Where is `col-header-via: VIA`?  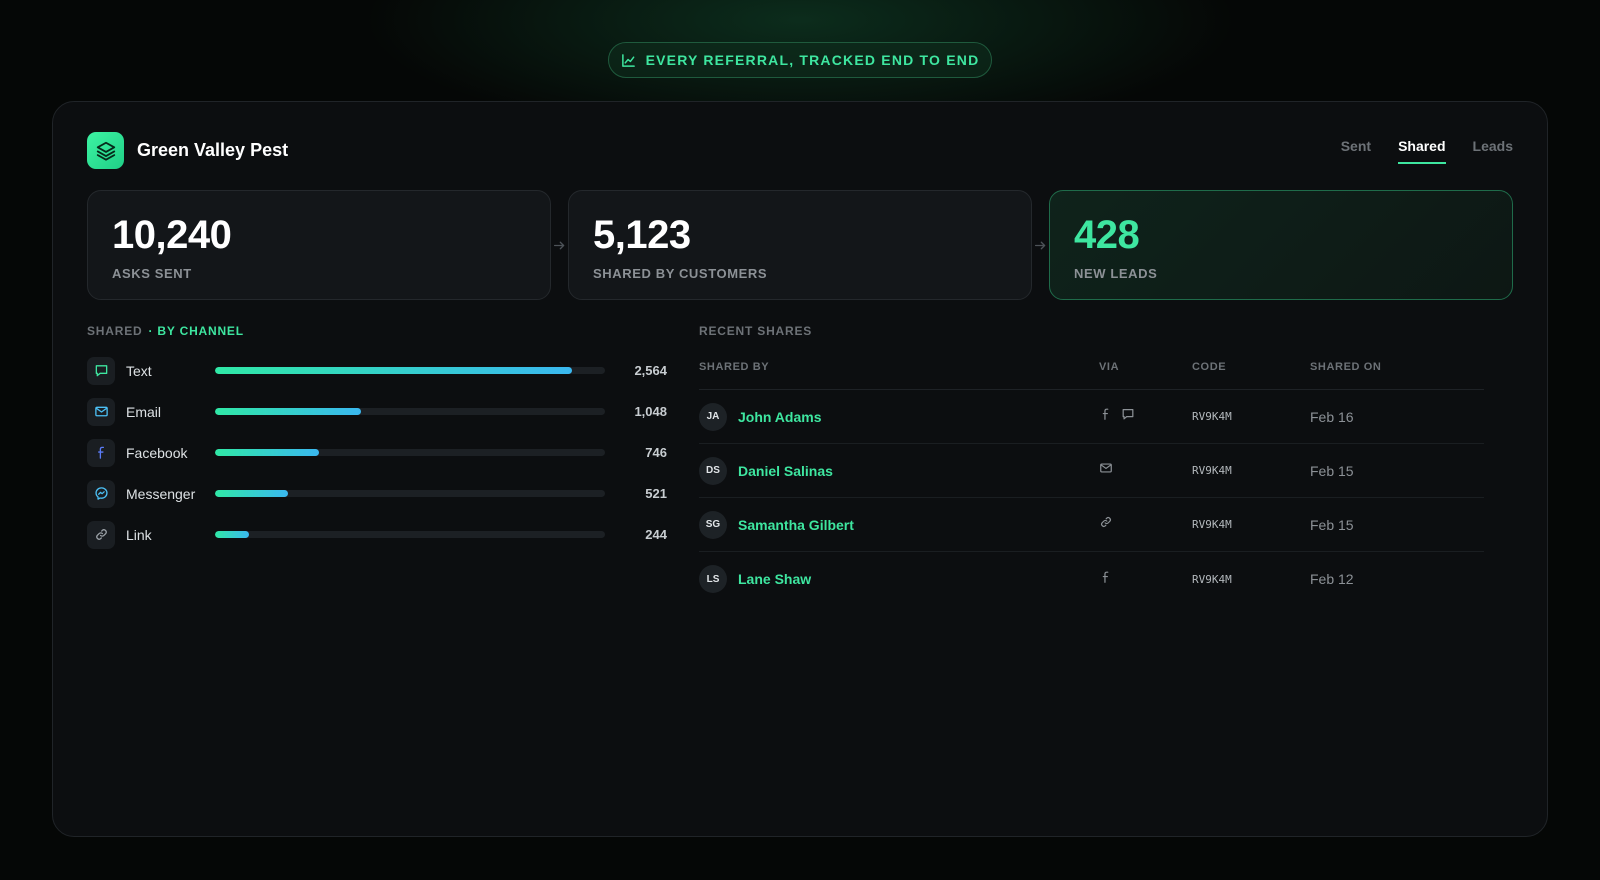 col-header-via: VIA is located at coordinates (1109, 366).